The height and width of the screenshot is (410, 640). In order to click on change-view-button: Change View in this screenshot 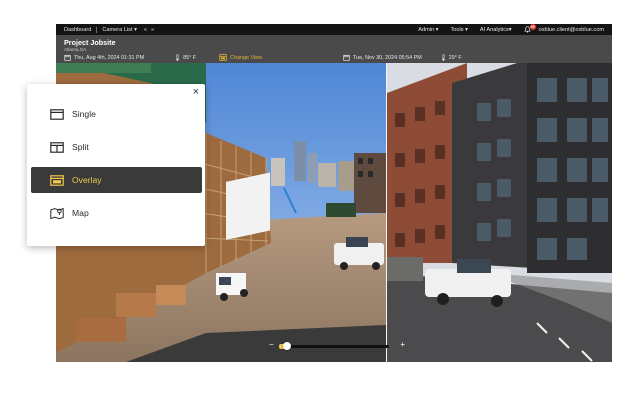, I will do `click(242, 57)`.